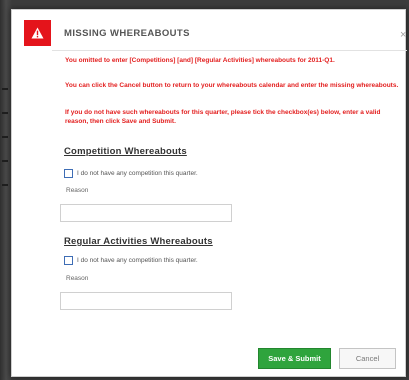 This screenshot has width=409, height=380. What do you see at coordinates (367, 358) in the screenshot?
I see `cancel-button: Cancel` at bounding box center [367, 358].